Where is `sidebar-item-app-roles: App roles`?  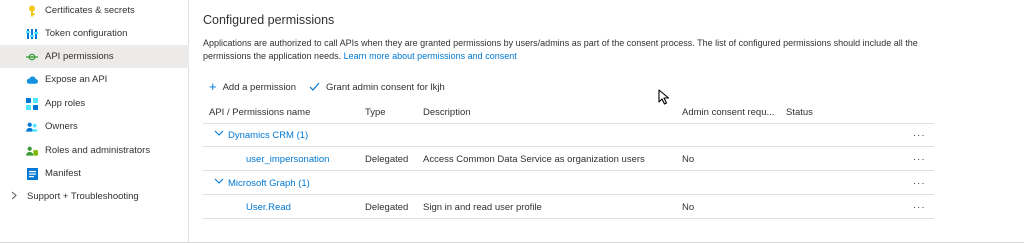
sidebar-item-app-roles: App roles is located at coordinates (94, 103).